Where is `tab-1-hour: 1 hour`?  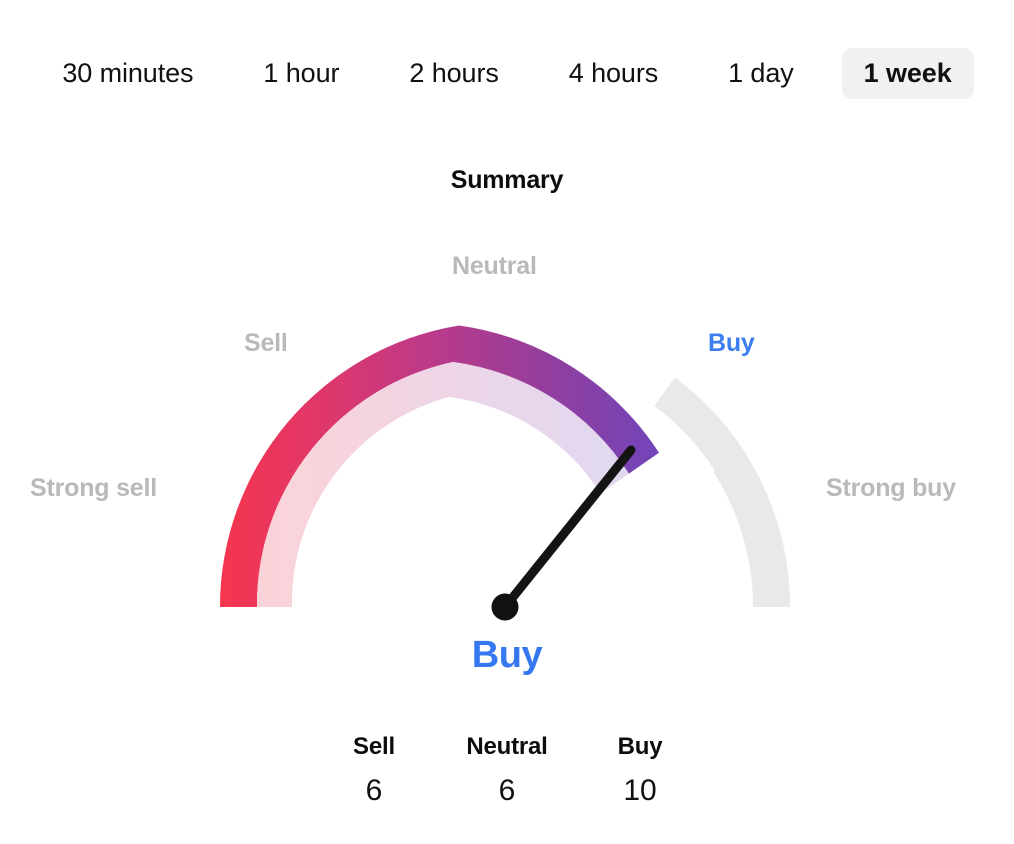 tab-1-hour: 1 hour is located at coordinates (301, 73).